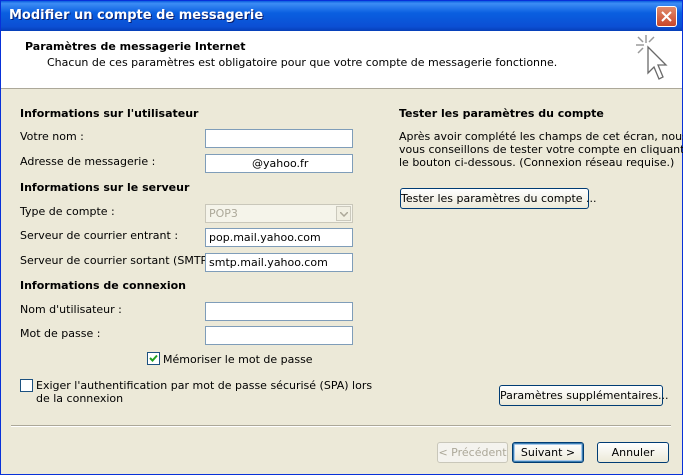  What do you see at coordinates (103, 285) in the screenshot?
I see `login-info-heading: Informations de connexion` at bounding box center [103, 285].